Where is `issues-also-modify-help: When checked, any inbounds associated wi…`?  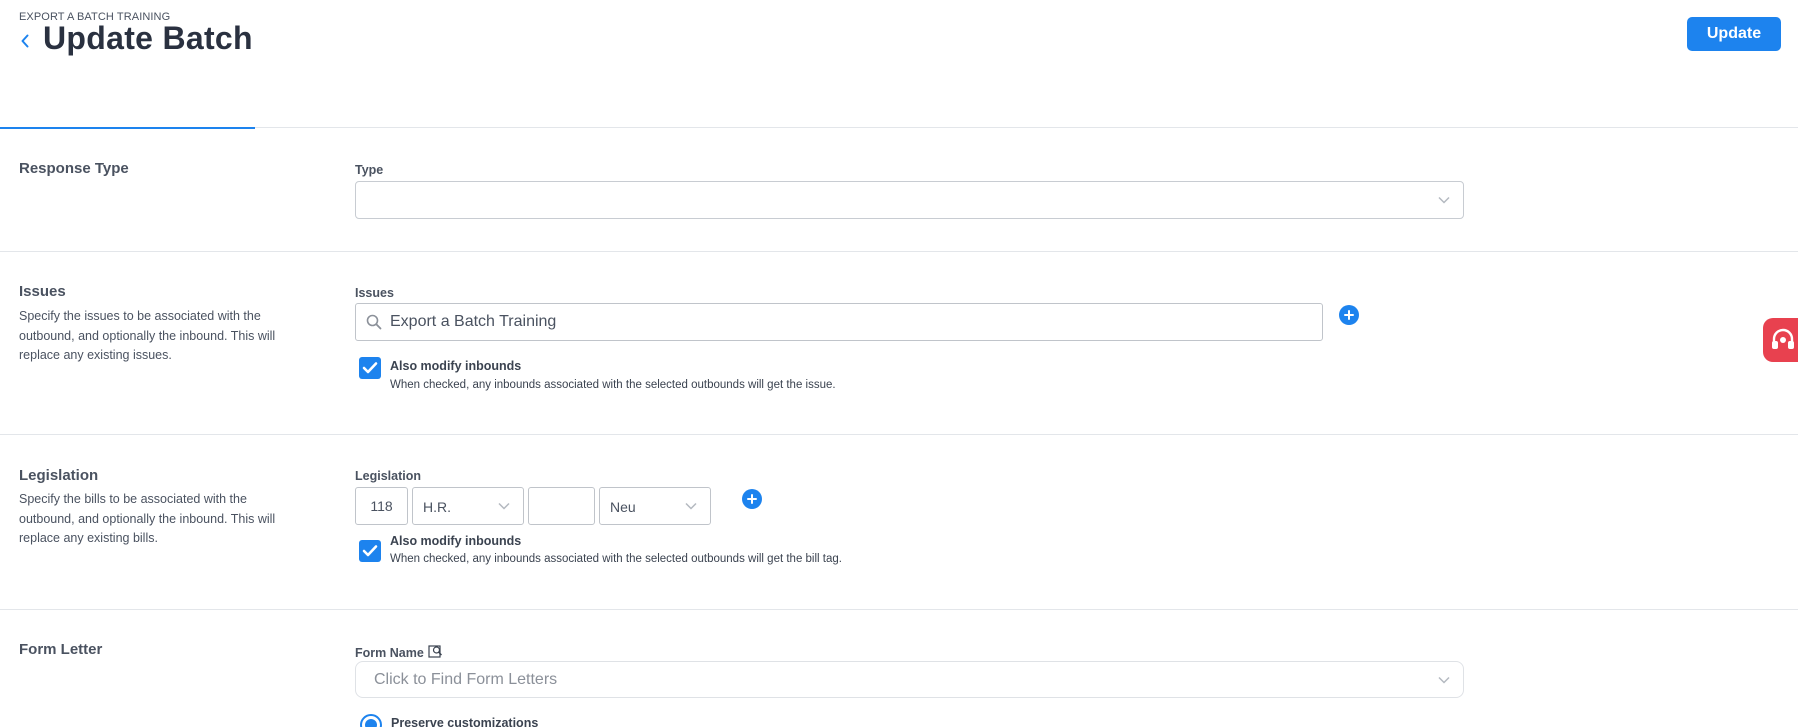 issues-also-modify-help: When checked, any inbounds associated wi… is located at coordinates (613, 385).